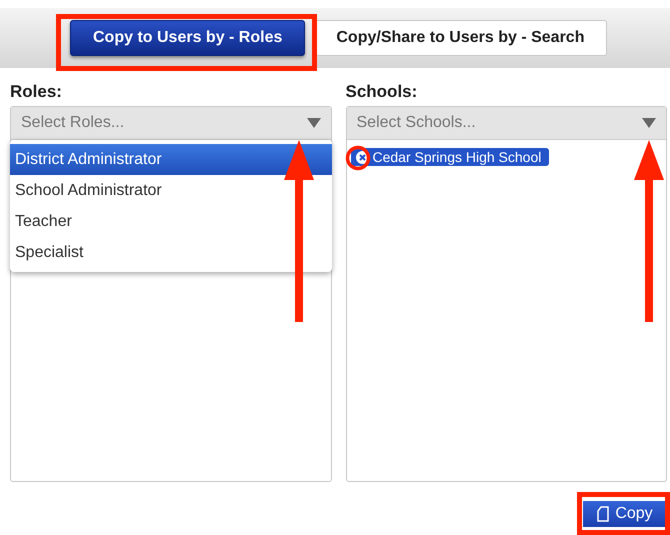 The image size is (670, 535). What do you see at coordinates (171, 190) in the screenshot?
I see `menu-option: School Administrator` at bounding box center [171, 190].